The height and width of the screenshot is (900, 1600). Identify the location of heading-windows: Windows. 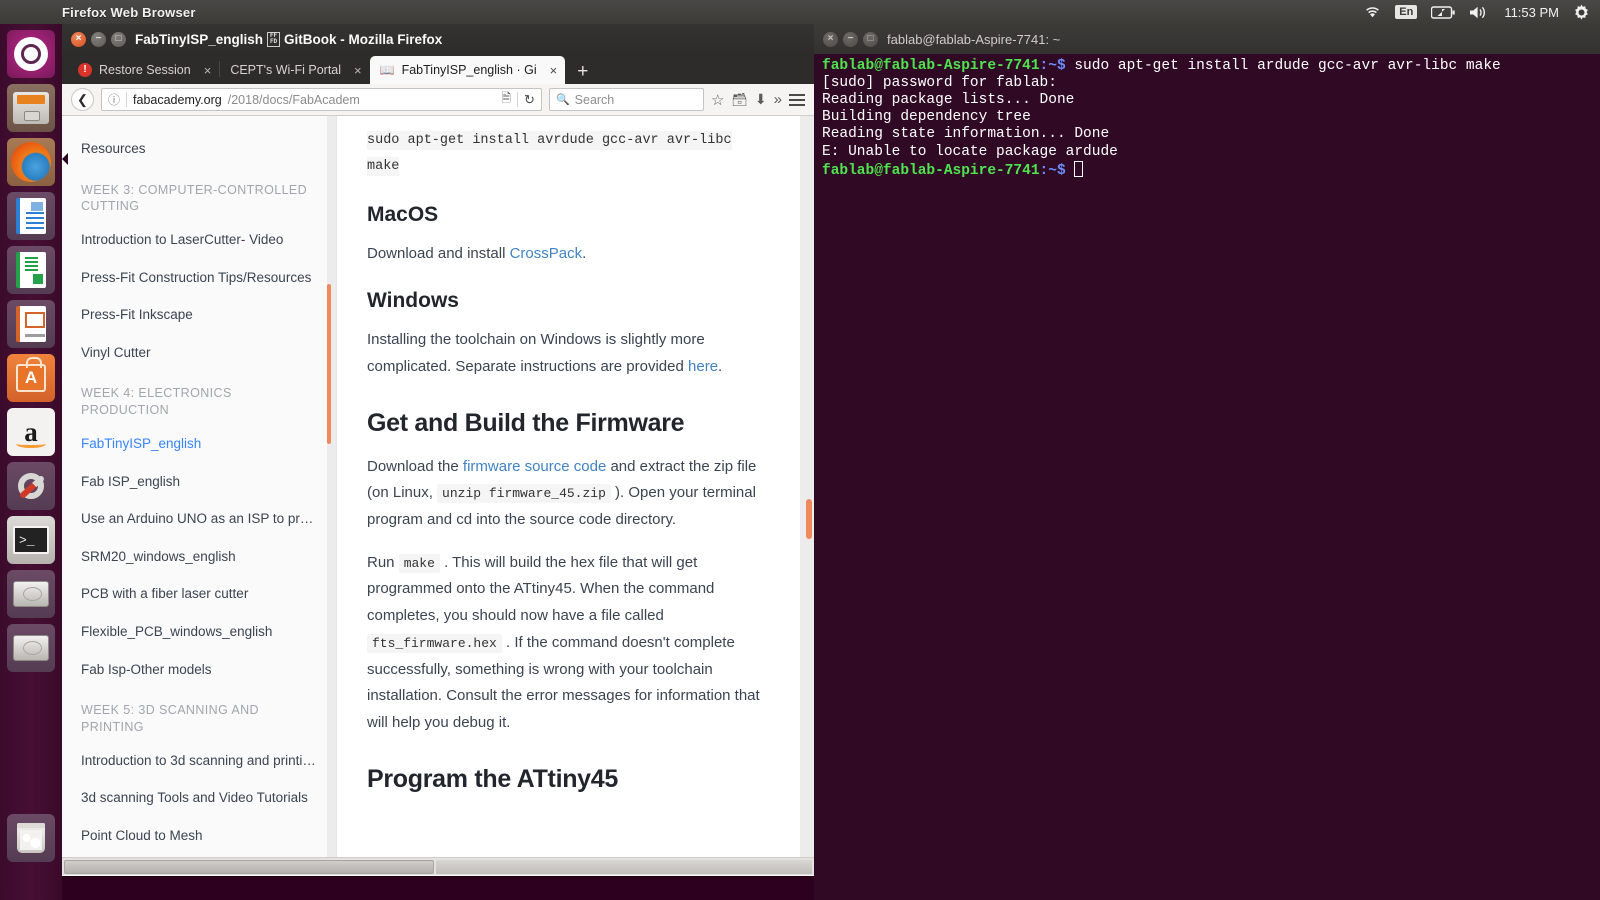
(413, 301).